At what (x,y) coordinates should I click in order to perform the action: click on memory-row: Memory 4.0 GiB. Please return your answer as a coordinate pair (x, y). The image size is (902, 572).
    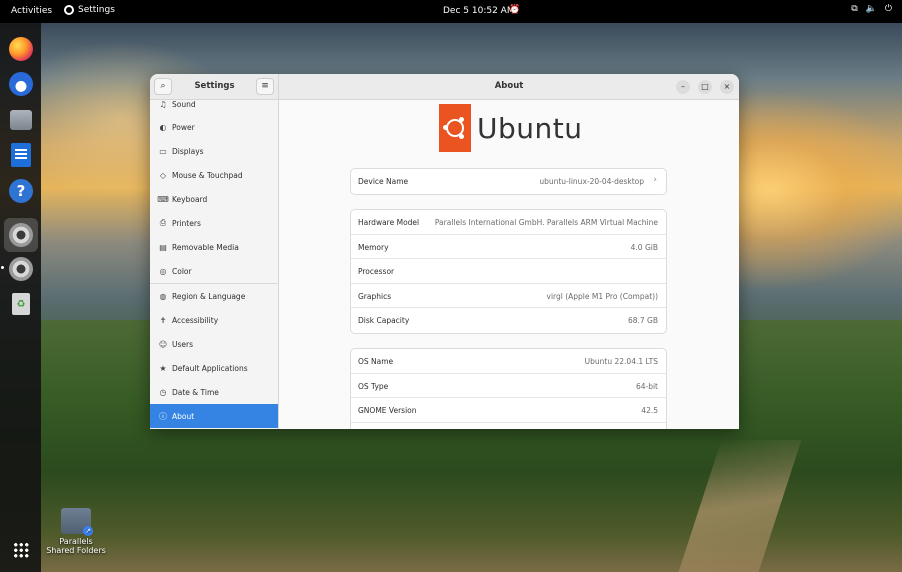
    Looking at the image, I should click on (508, 247).